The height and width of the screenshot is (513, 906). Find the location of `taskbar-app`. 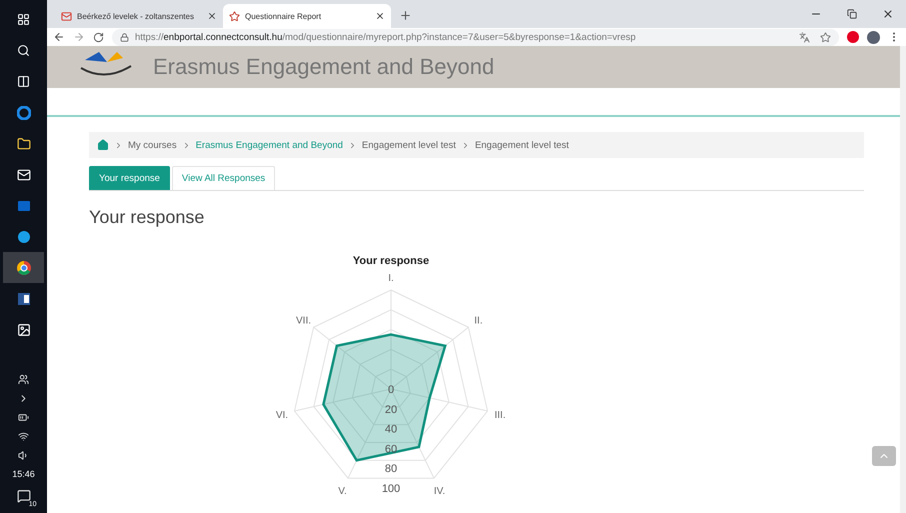

taskbar-app is located at coordinates (23, 267).